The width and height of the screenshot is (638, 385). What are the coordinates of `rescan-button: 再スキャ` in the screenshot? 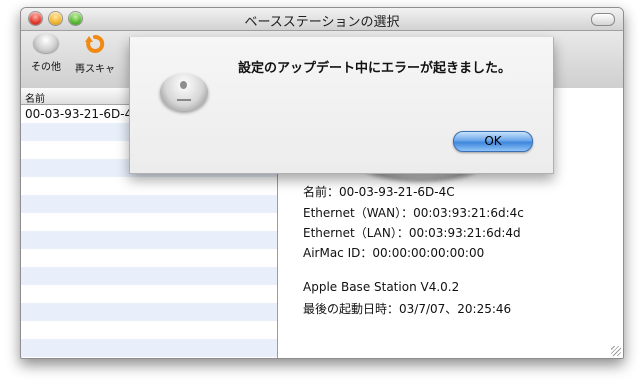 It's located at (95, 54).